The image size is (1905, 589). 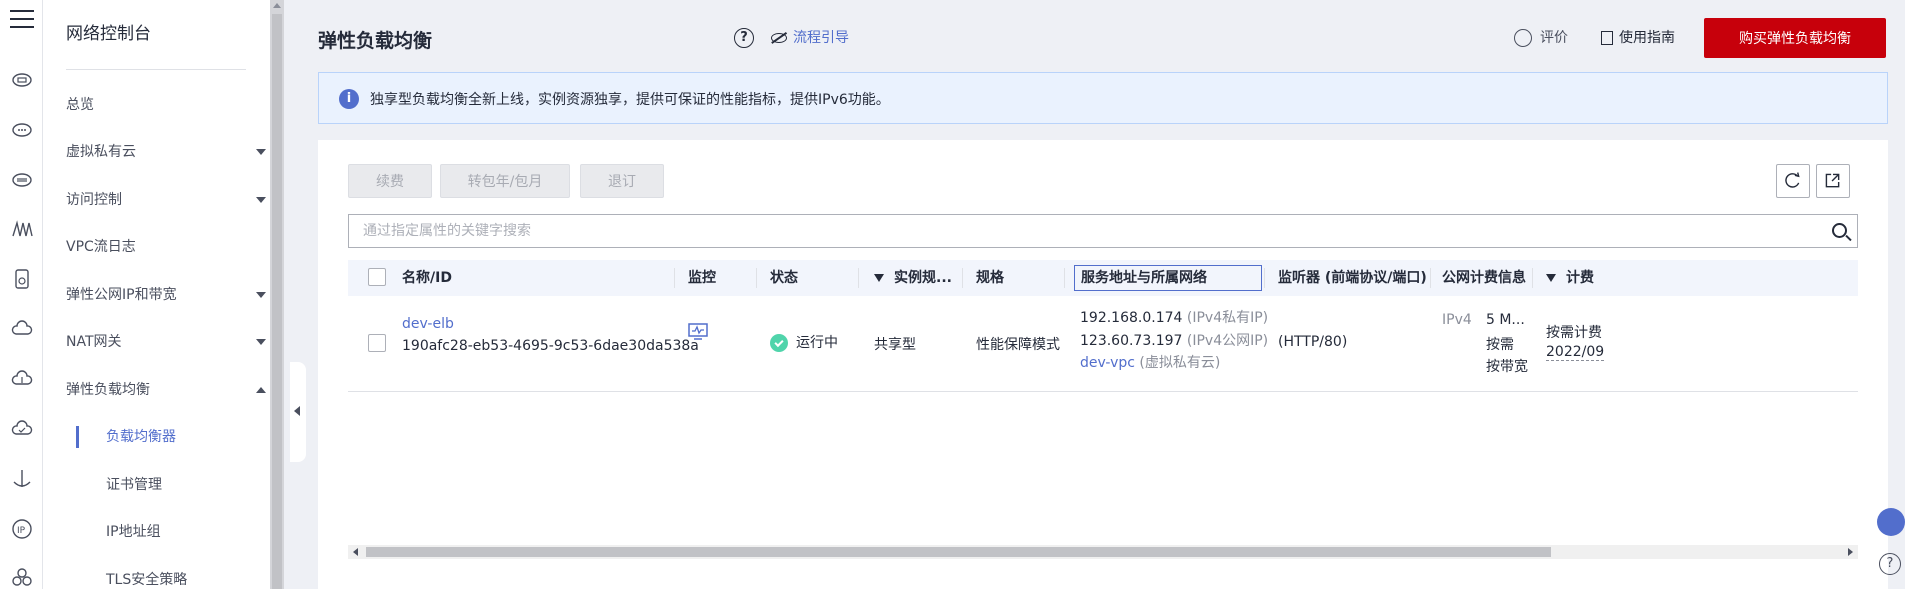 What do you see at coordinates (630, 100) in the screenshot?
I see `info-banner-text: 独享型负载均衡全新上线，实例资源独享，提供可保证的性能指标，提供IPv6功能。` at bounding box center [630, 100].